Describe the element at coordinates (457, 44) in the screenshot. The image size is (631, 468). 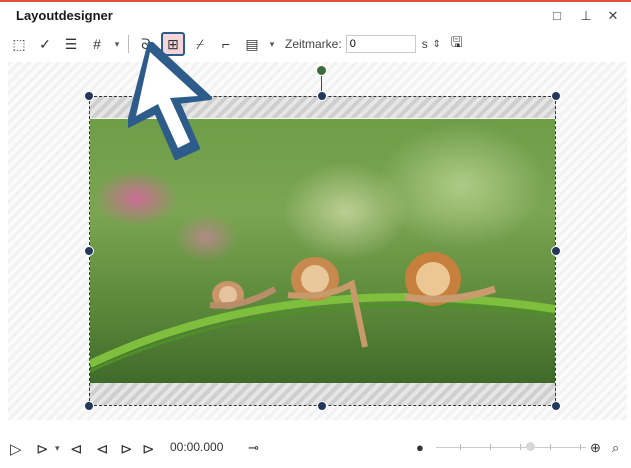
I see `save-icon: 🖫` at that location.